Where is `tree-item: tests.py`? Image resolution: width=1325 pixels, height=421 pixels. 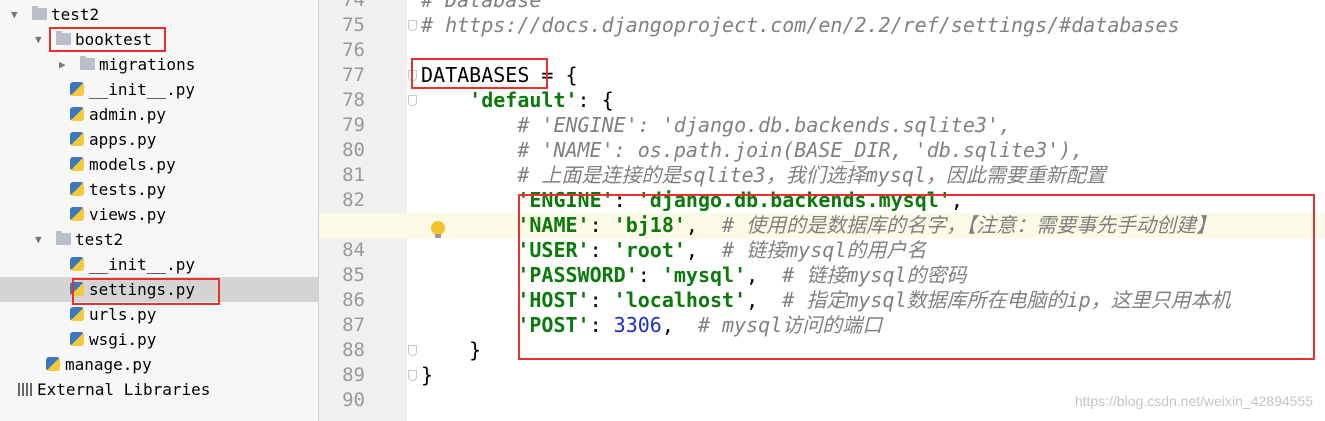
tree-item: tests.py is located at coordinates (159, 189).